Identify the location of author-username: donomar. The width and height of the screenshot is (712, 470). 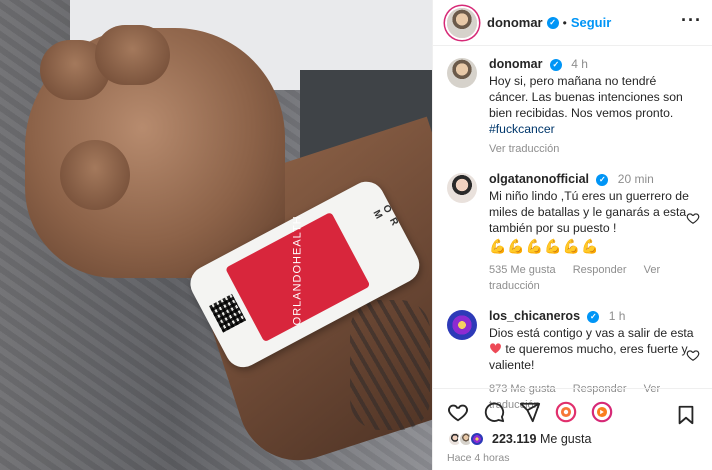
(515, 22).